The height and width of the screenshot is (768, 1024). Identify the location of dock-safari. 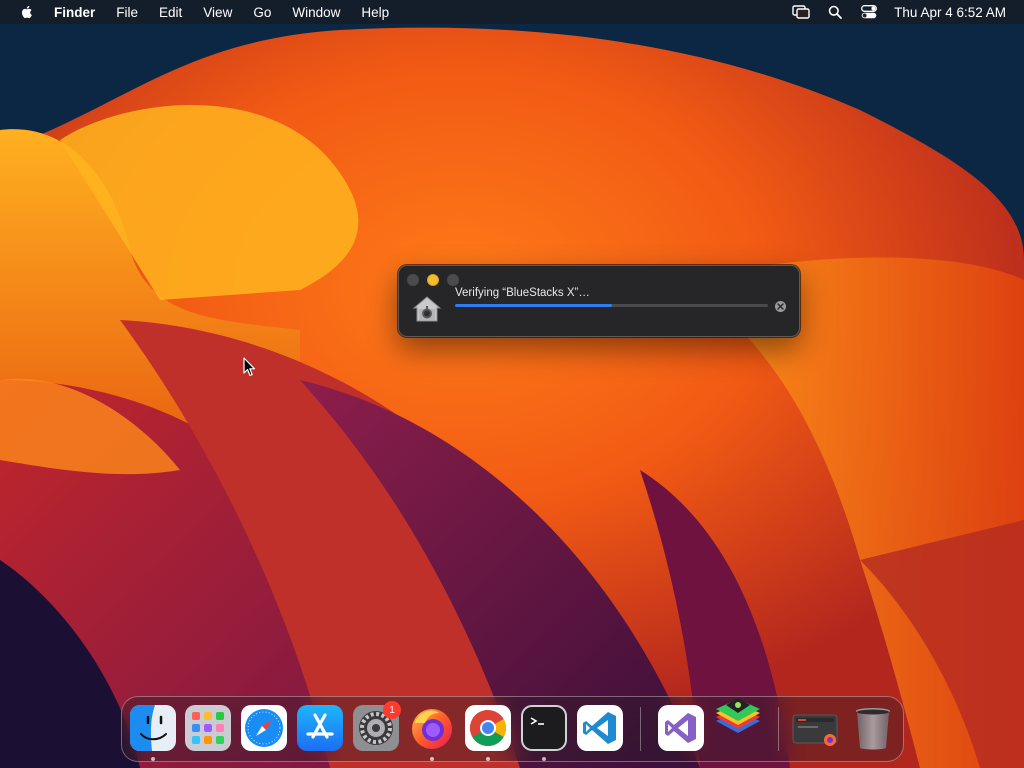
(264, 728).